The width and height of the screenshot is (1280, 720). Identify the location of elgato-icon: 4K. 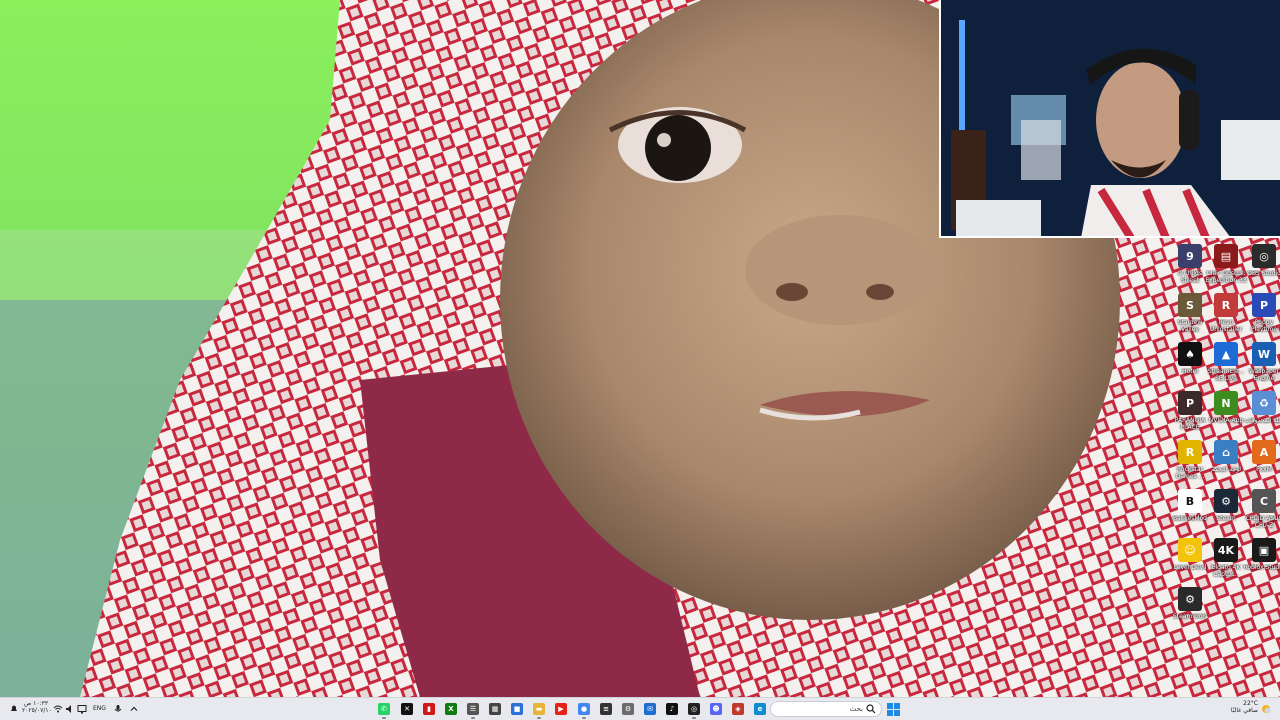
(1226, 550).